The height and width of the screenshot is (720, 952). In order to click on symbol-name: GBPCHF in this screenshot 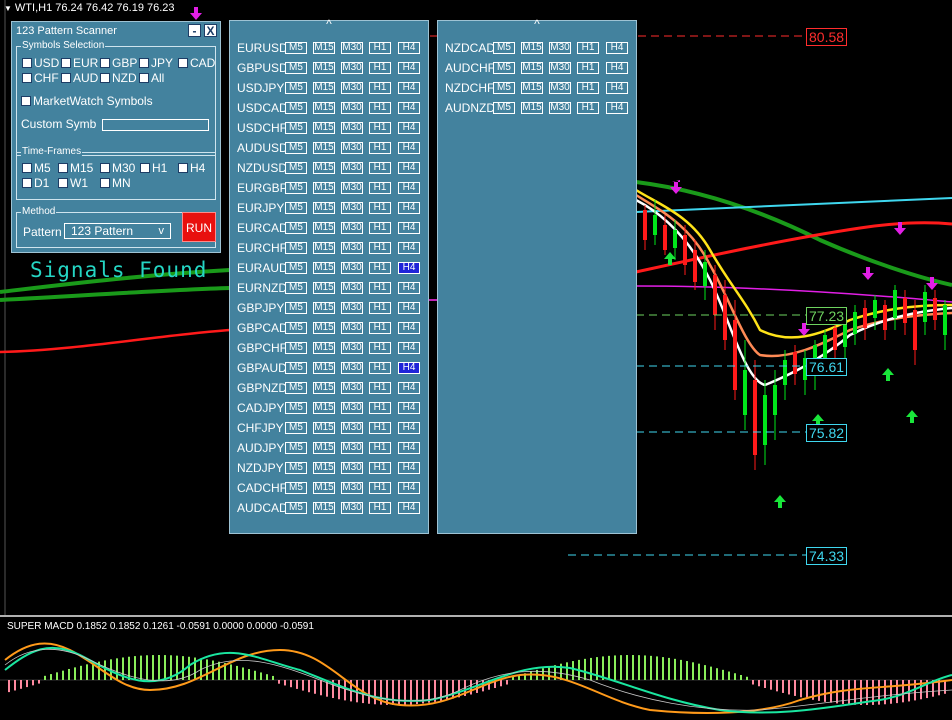, I will do `click(261, 348)`.